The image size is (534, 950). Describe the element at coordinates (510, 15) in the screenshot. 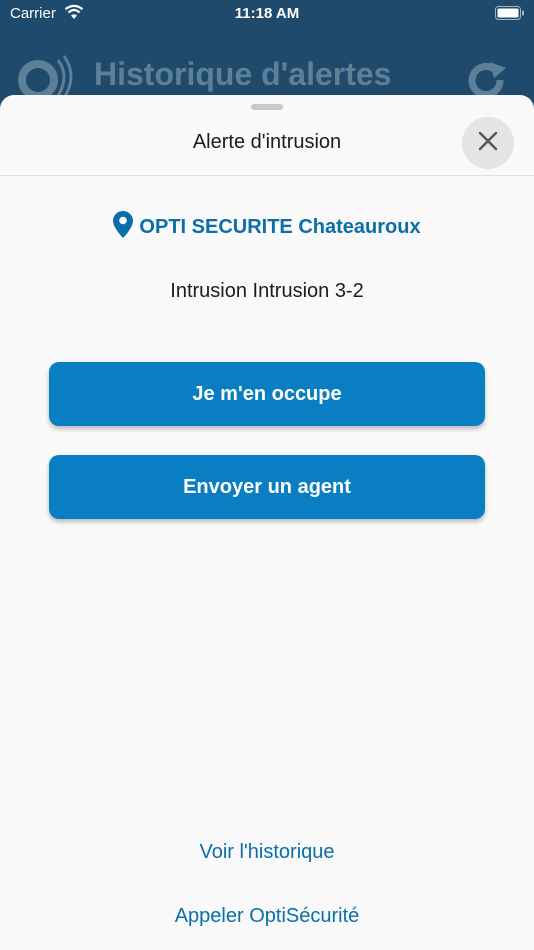

I see `battery-icon` at that location.